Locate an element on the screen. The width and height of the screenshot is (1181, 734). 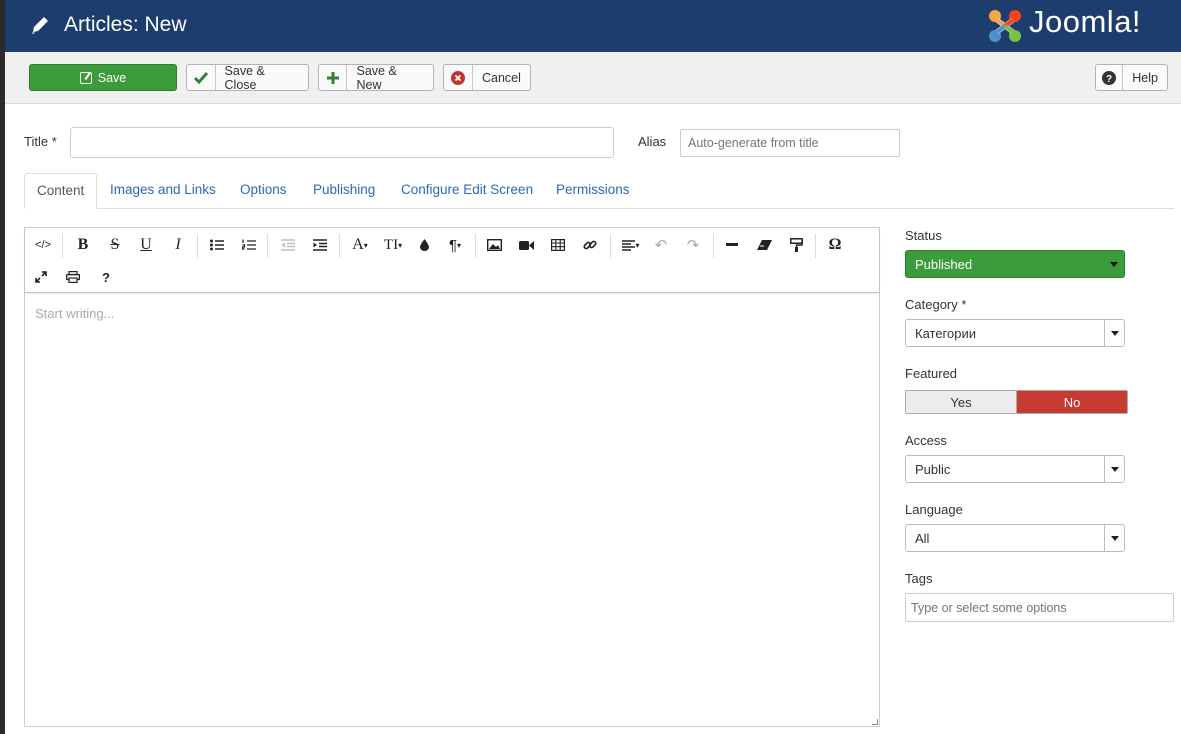
bold-icon: B is located at coordinates (83, 245).